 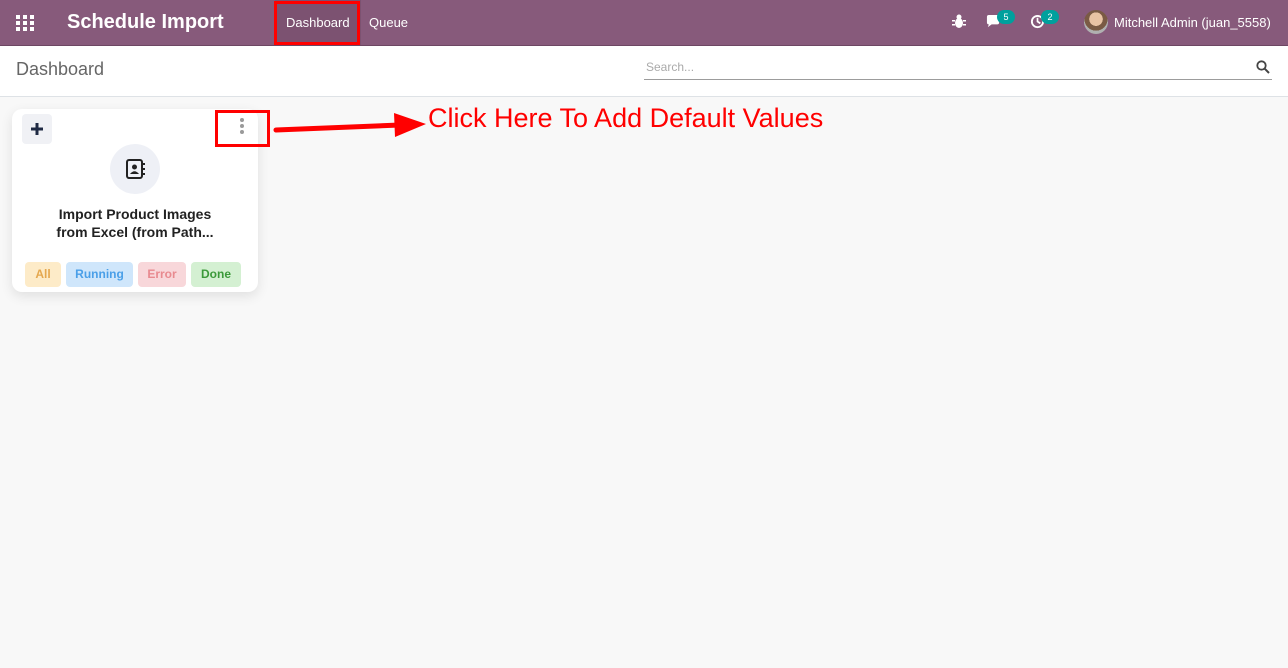 I want to click on add-button, so click(x=37, y=129).